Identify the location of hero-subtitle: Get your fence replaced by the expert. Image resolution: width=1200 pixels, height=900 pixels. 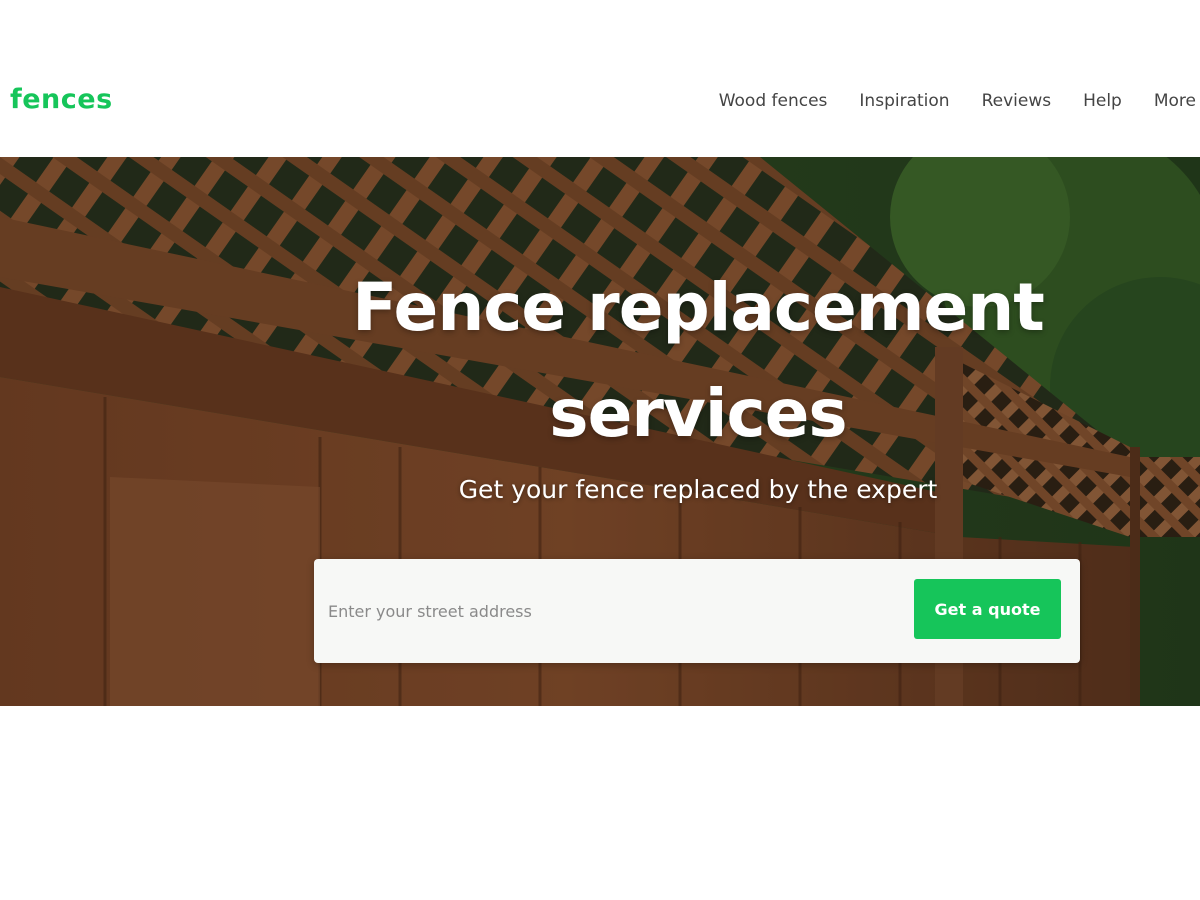
(698, 489).